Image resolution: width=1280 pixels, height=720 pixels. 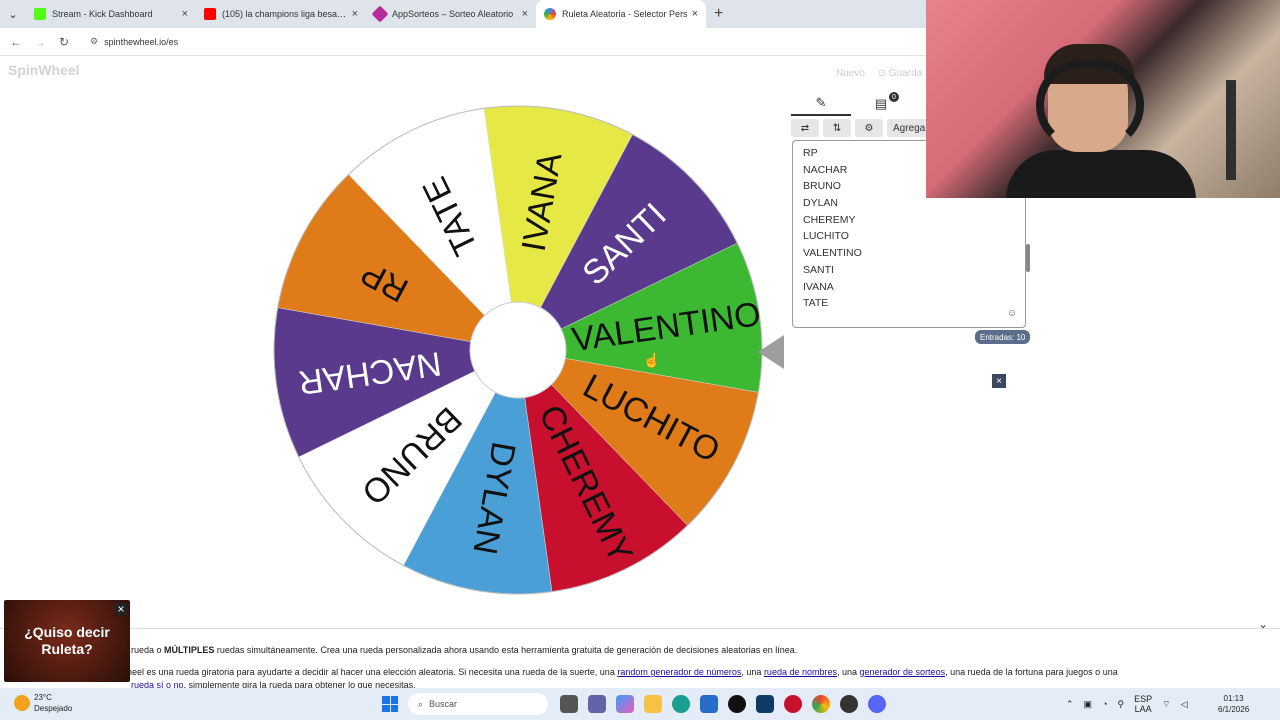 I want to click on shuffle-button: ⇄, so click(x=805, y=128).